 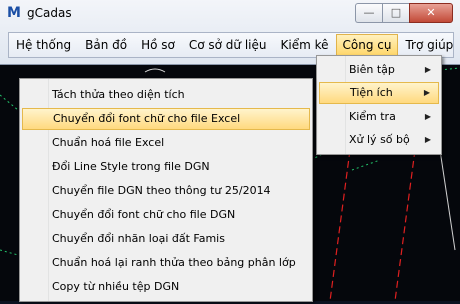 What do you see at coordinates (429, 45) in the screenshot?
I see `menu-tro-giup: Trợ giúp` at bounding box center [429, 45].